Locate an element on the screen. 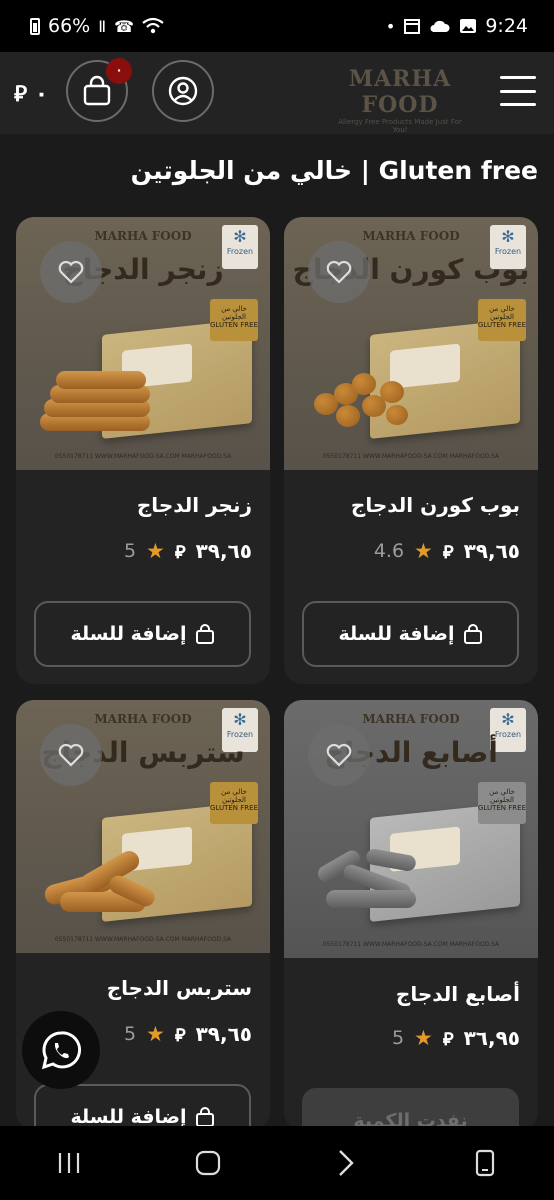 Image resolution: width=554 pixels, height=1200 pixels. phone-icon is located at coordinates (484, 1163).